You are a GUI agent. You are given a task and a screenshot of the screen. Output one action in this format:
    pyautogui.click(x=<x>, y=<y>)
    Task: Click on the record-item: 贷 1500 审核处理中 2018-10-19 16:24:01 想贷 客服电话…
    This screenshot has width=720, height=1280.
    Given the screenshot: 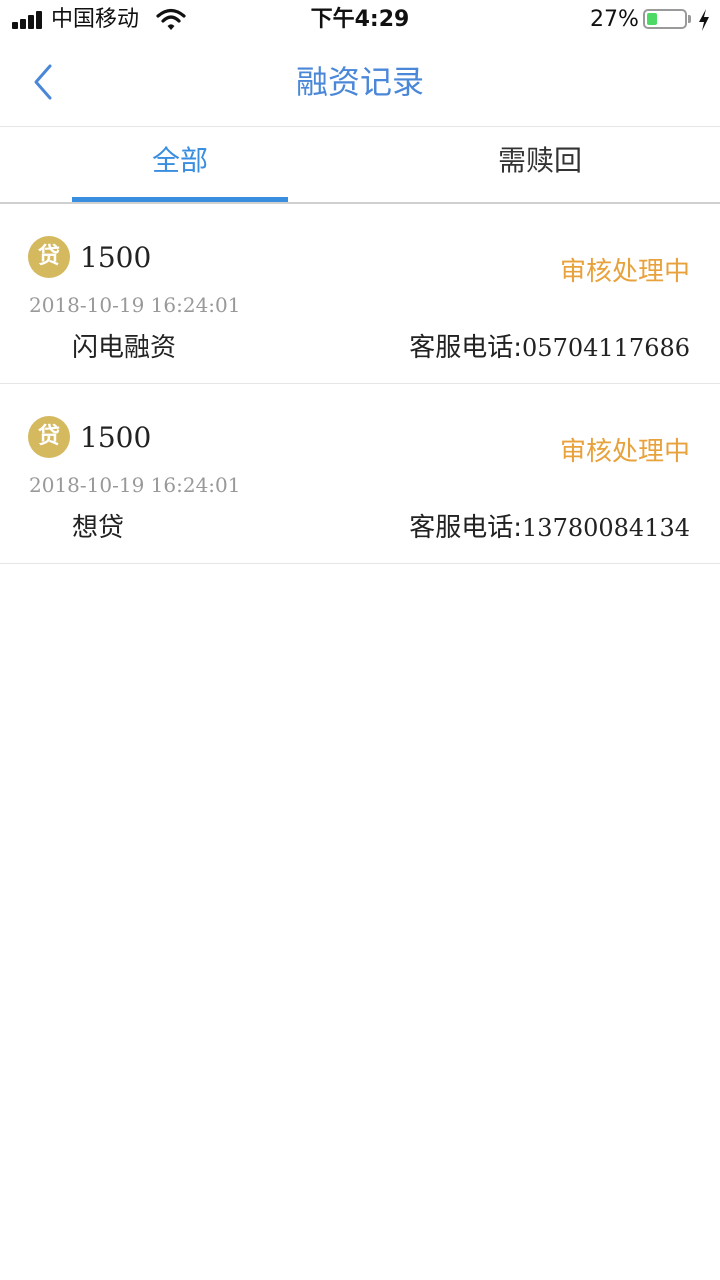 What is the action you would take?
    pyautogui.click(x=360, y=474)
    